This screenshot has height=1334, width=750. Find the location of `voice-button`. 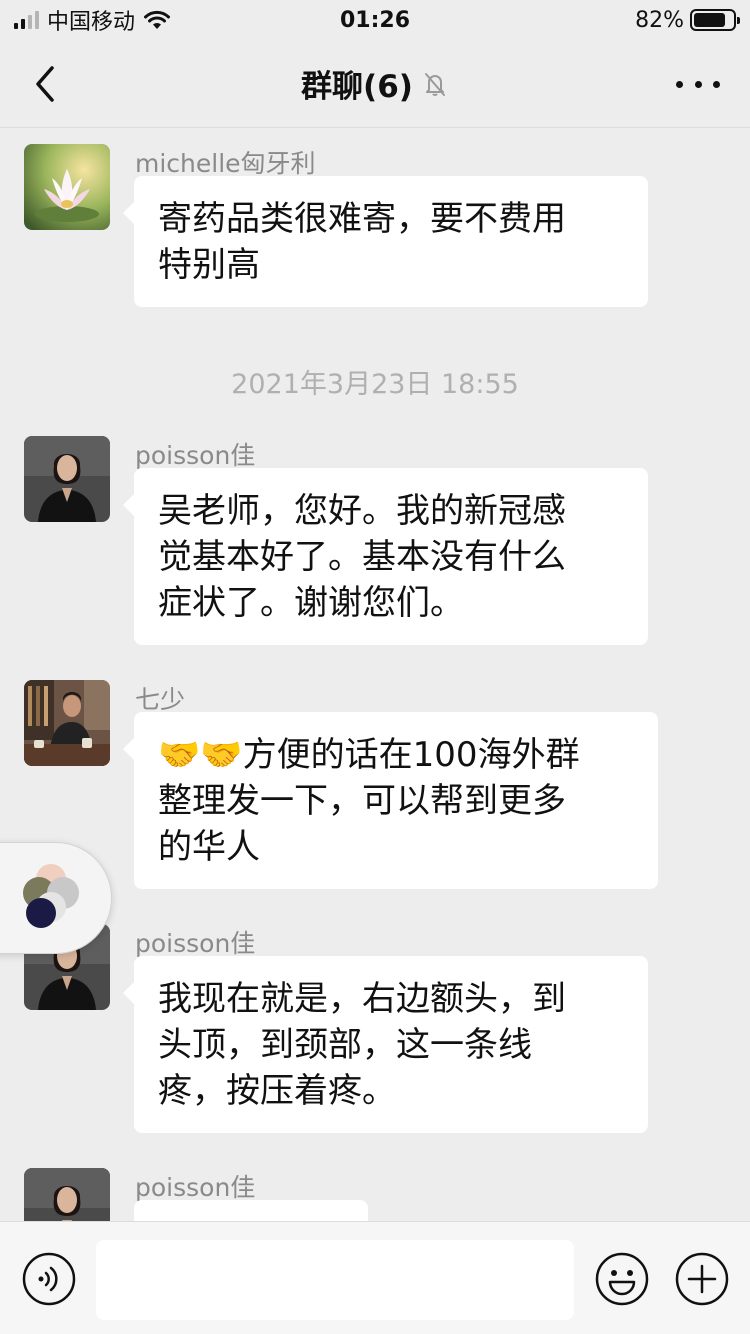

voice-button is located at coordinates (49, 1279).